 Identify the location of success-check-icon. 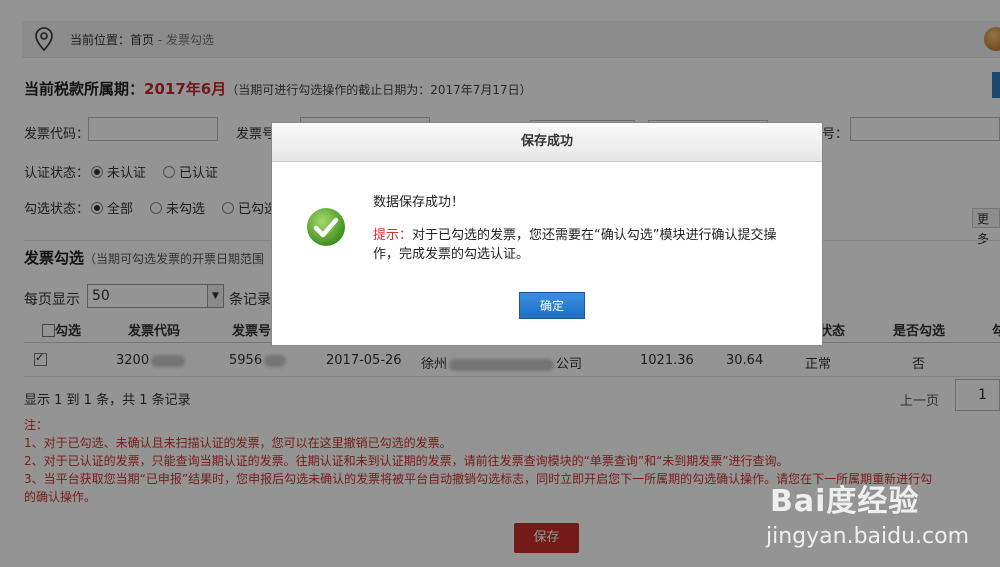
(326, 229).